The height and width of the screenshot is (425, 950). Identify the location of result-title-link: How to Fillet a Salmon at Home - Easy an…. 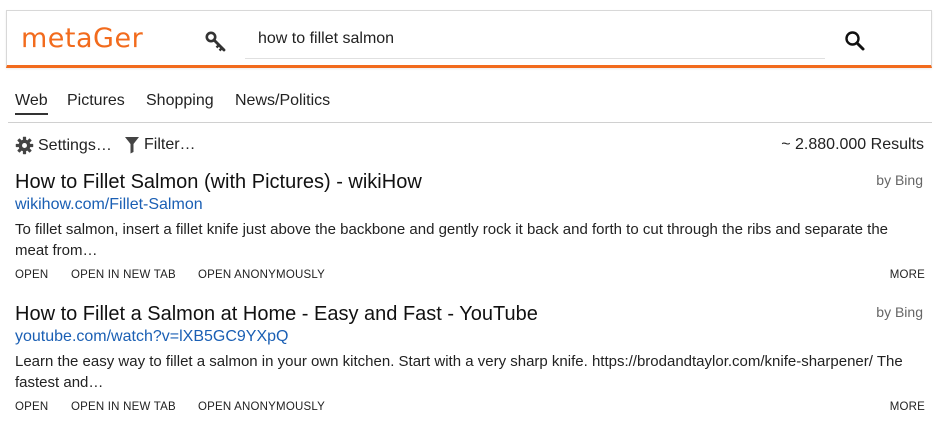
(470, 314).